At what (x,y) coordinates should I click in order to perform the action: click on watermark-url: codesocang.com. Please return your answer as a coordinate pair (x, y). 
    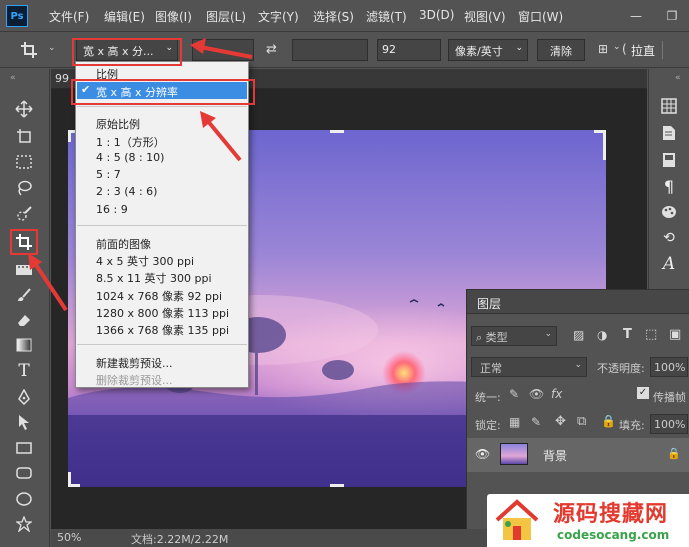
    Looking at the image, I should click on (613, 535).